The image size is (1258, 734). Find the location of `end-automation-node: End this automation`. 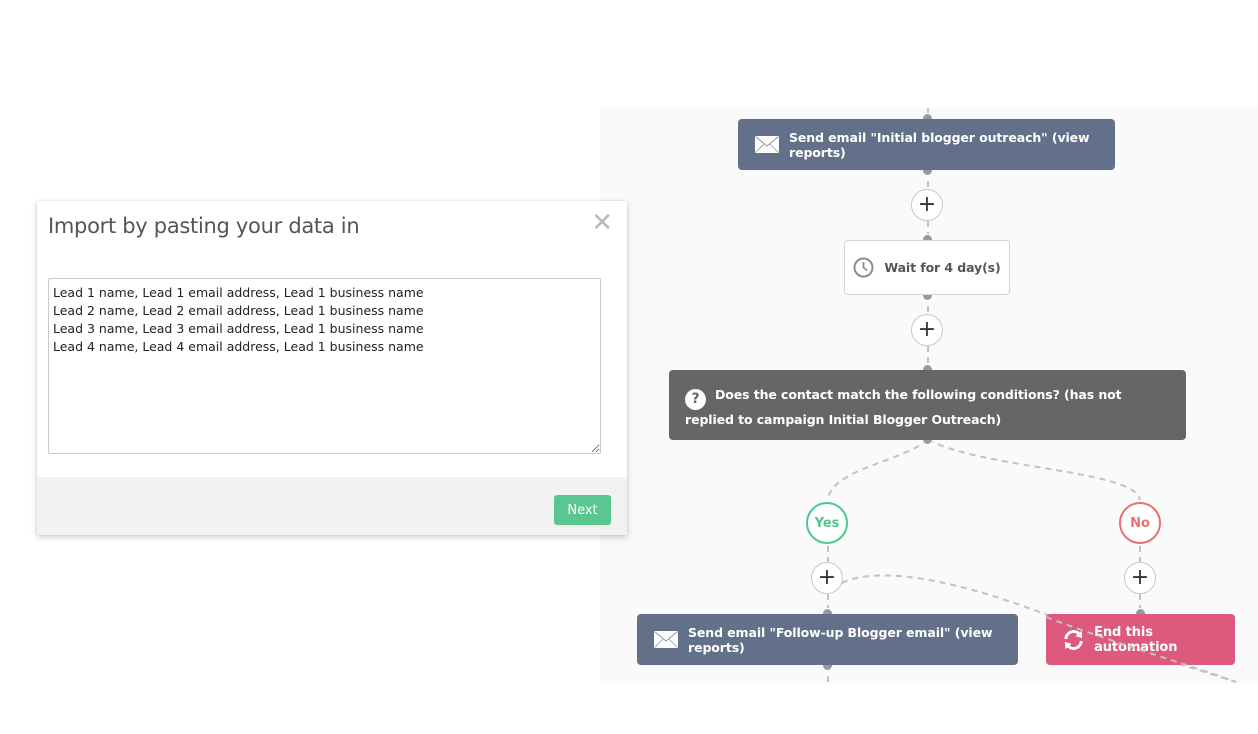

end-automation-node: End this automation is located at coordinates (1140, 639).